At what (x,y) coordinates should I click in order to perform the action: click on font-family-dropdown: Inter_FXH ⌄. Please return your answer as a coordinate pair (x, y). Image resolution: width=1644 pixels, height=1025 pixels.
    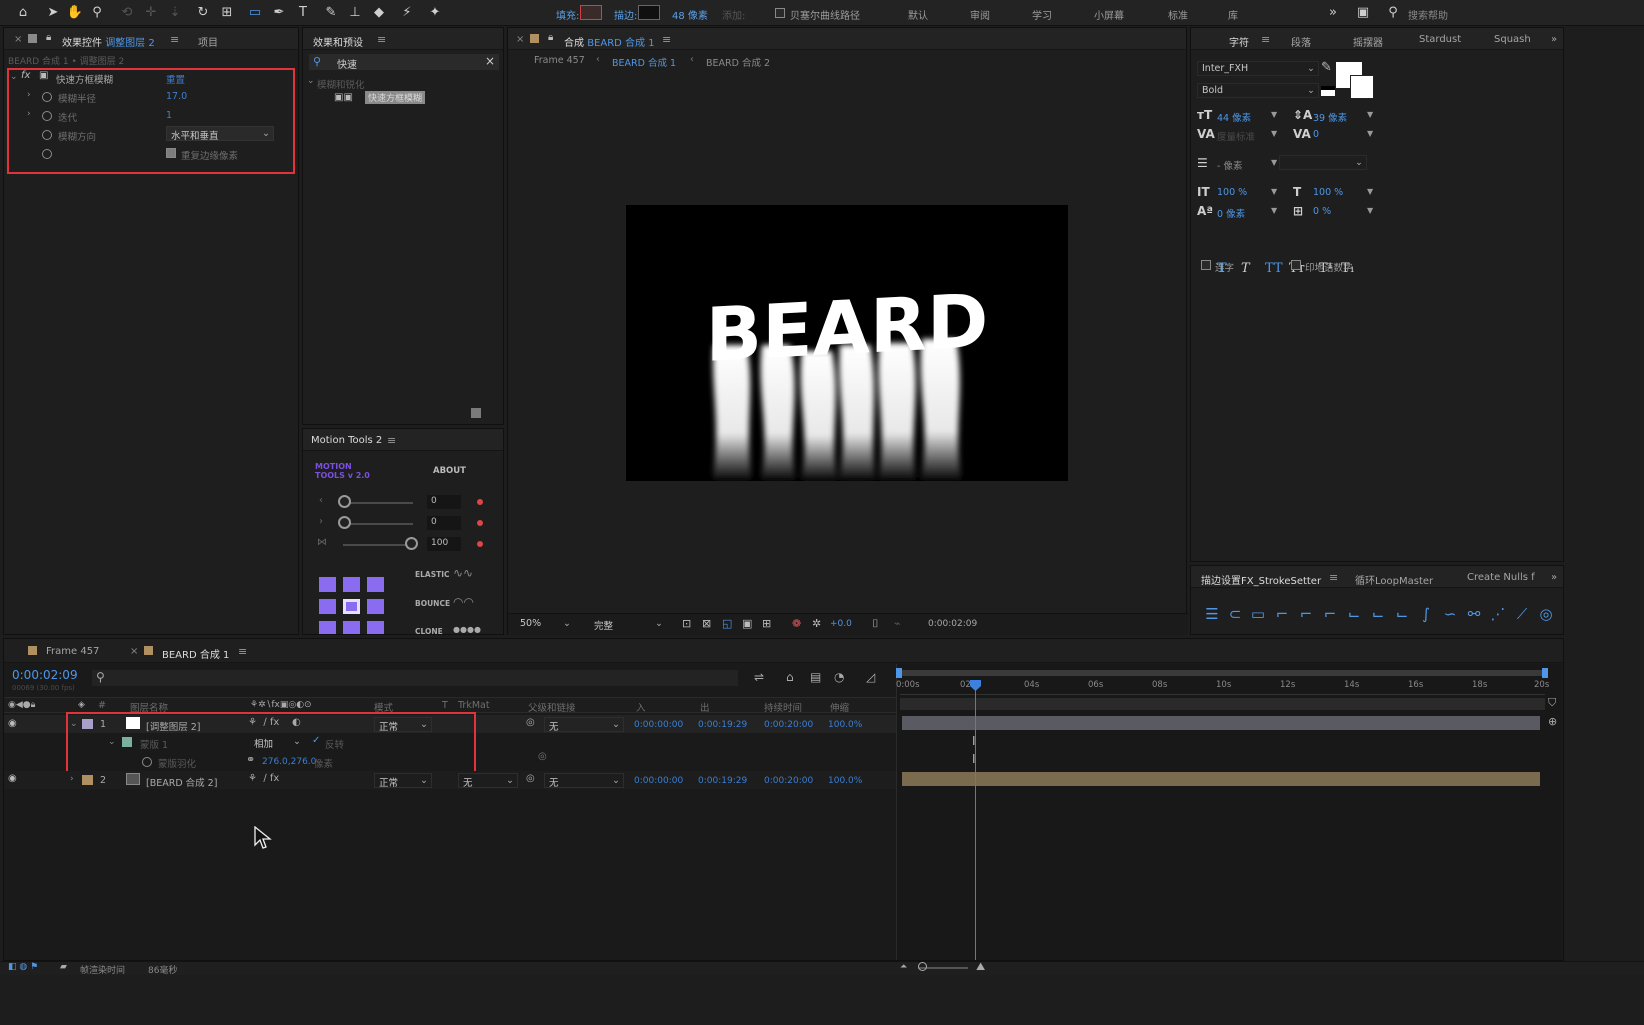
    Looking at the image, I should click on (1258, 68).